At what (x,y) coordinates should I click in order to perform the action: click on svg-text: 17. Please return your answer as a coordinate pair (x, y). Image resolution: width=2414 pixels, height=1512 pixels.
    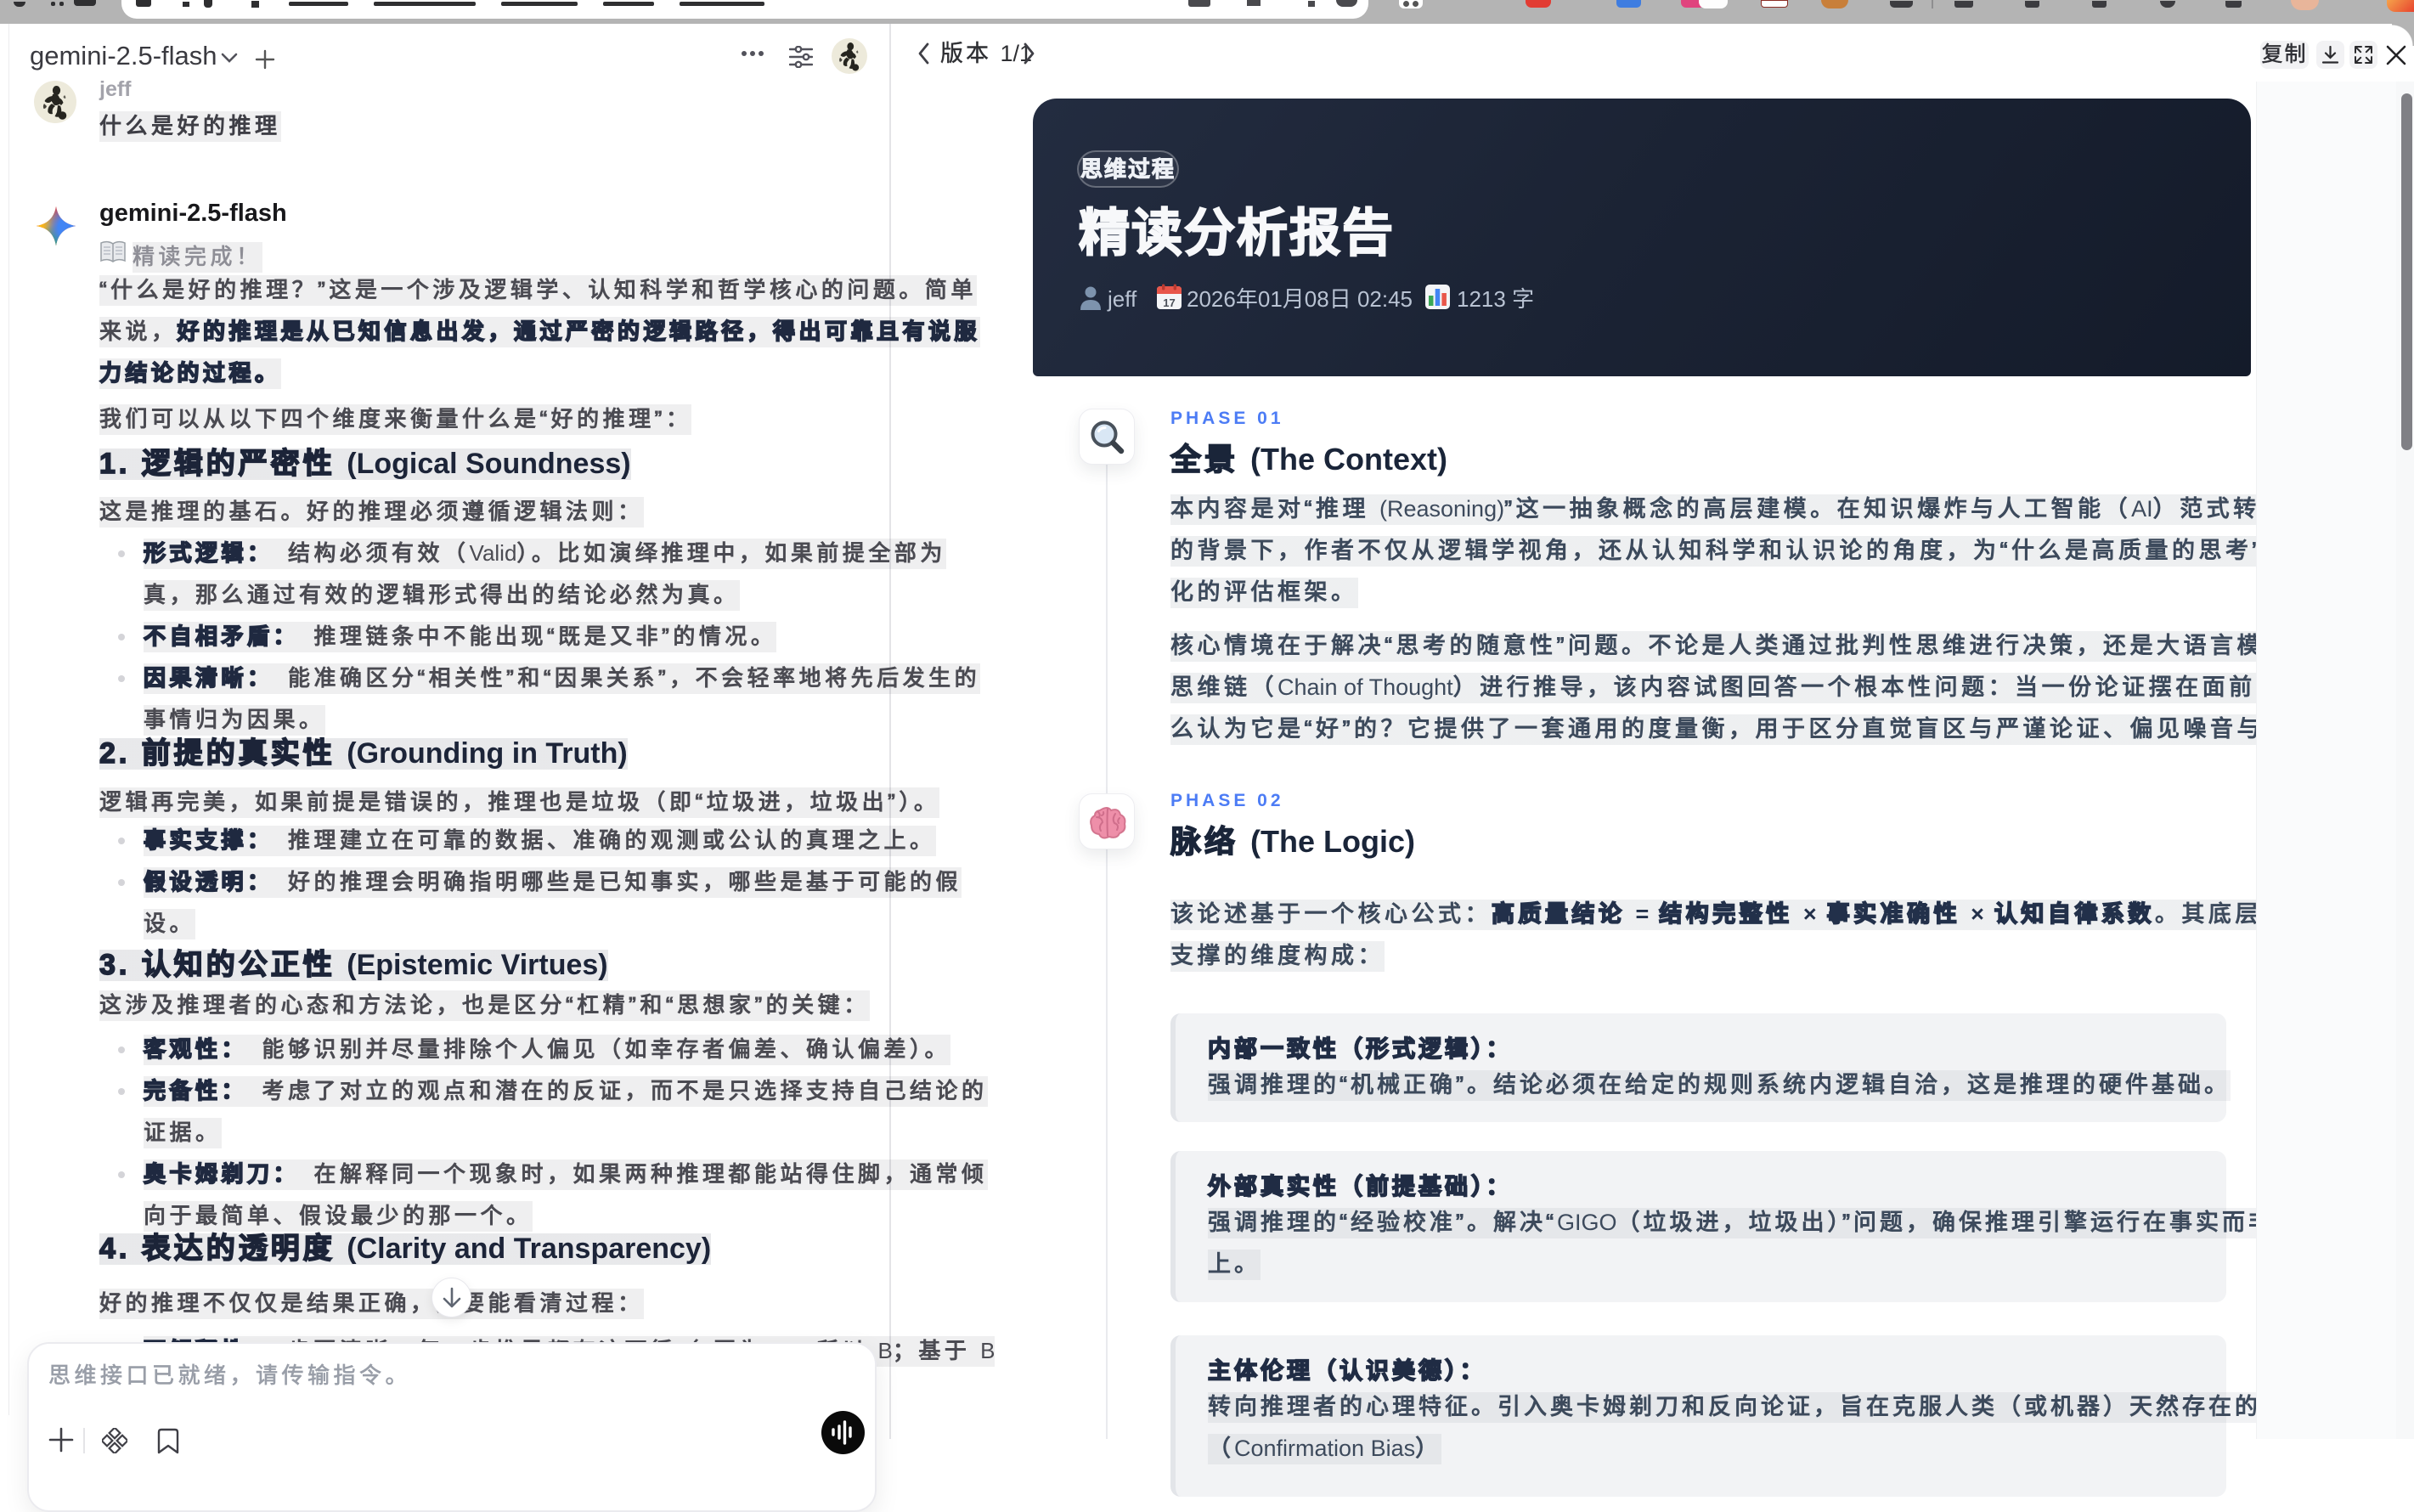
    Looking at the image, I should click on (1169, 302).